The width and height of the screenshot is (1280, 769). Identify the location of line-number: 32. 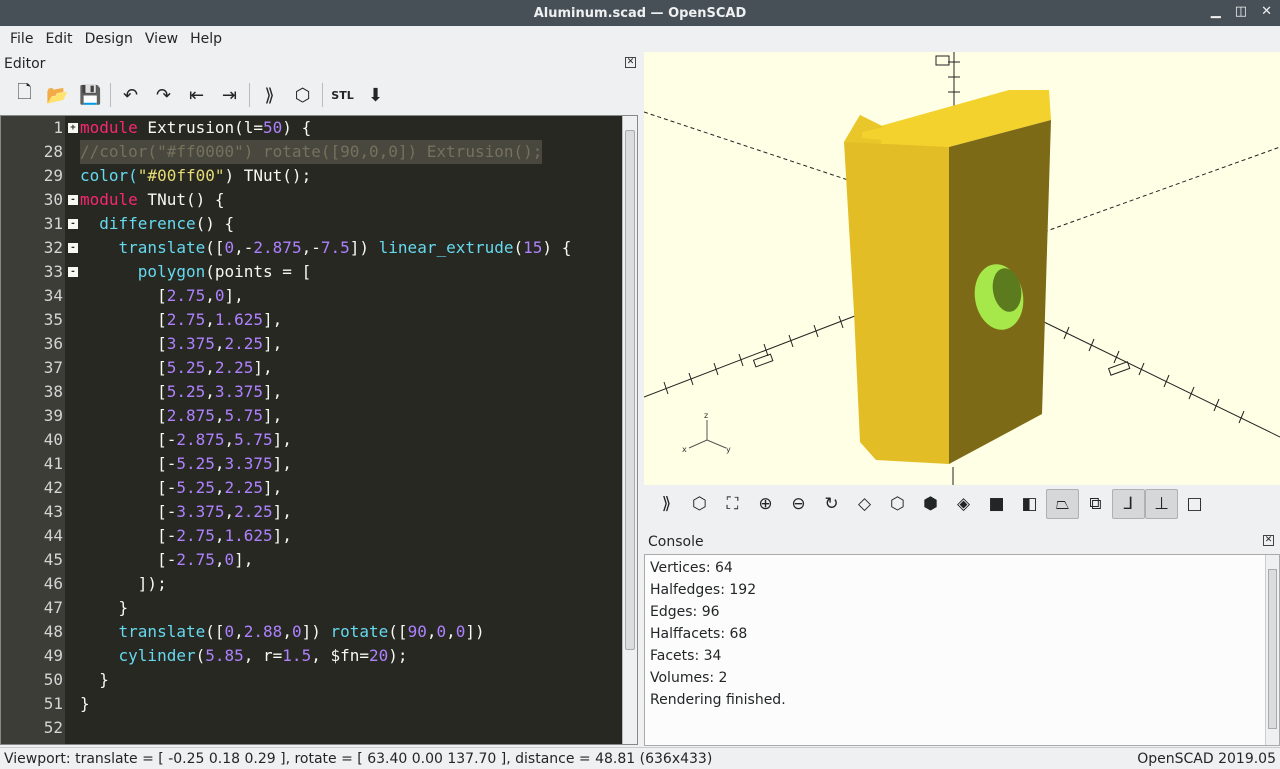
(53, 247).